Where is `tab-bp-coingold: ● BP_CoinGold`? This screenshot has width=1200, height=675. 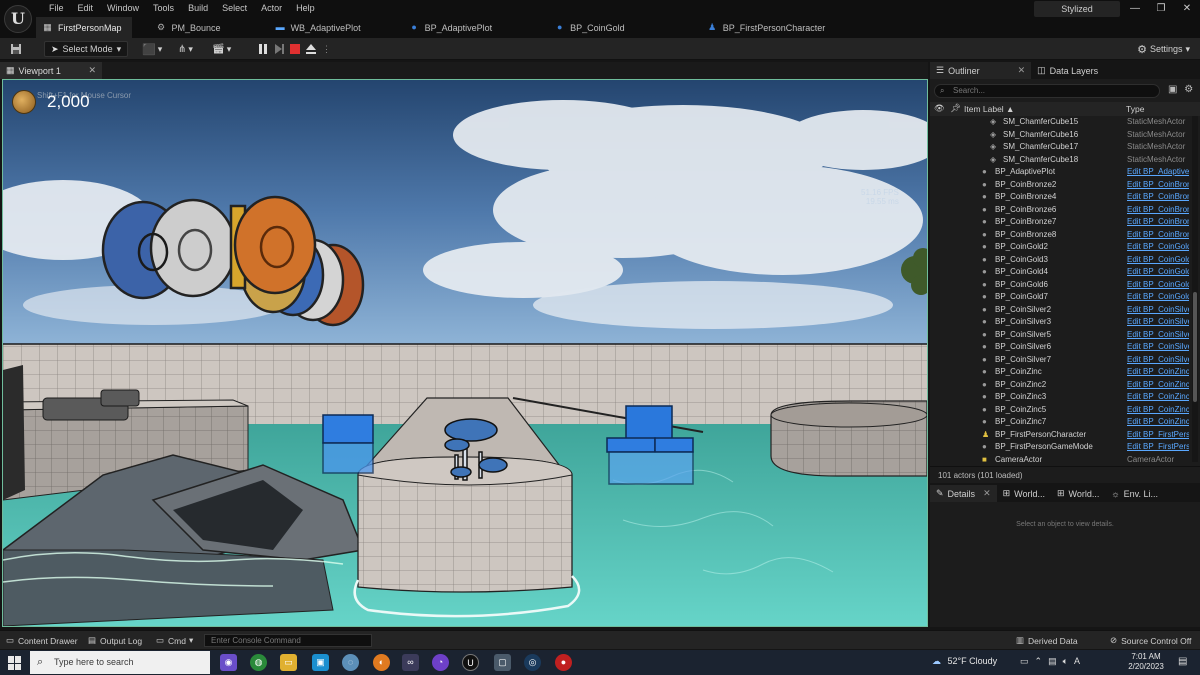 tab-bp-coingold: ● BP_CoinGold is located at coordinates (591, 27).